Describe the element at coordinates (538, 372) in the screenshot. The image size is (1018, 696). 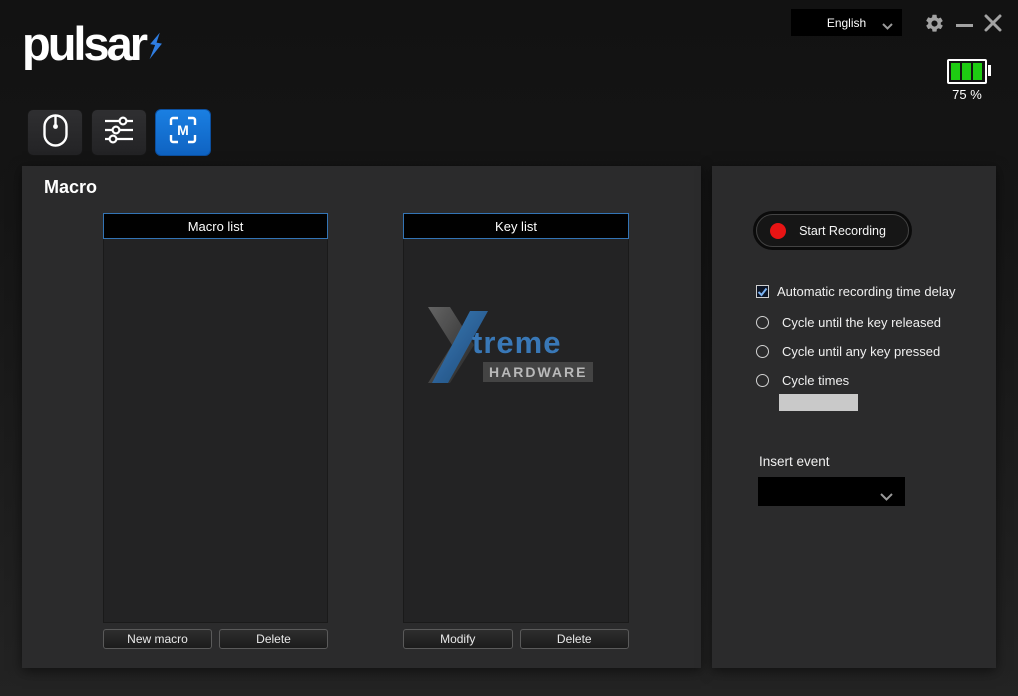
I see `watermark-hardware-text: HARDWARE` at that location.